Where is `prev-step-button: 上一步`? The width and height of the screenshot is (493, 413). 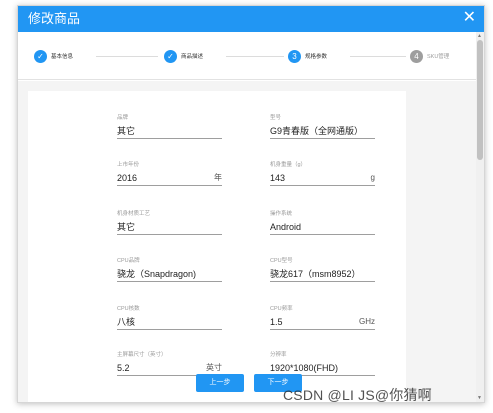
prev-step-button: 上一步 is located at coordinates (220, 383).